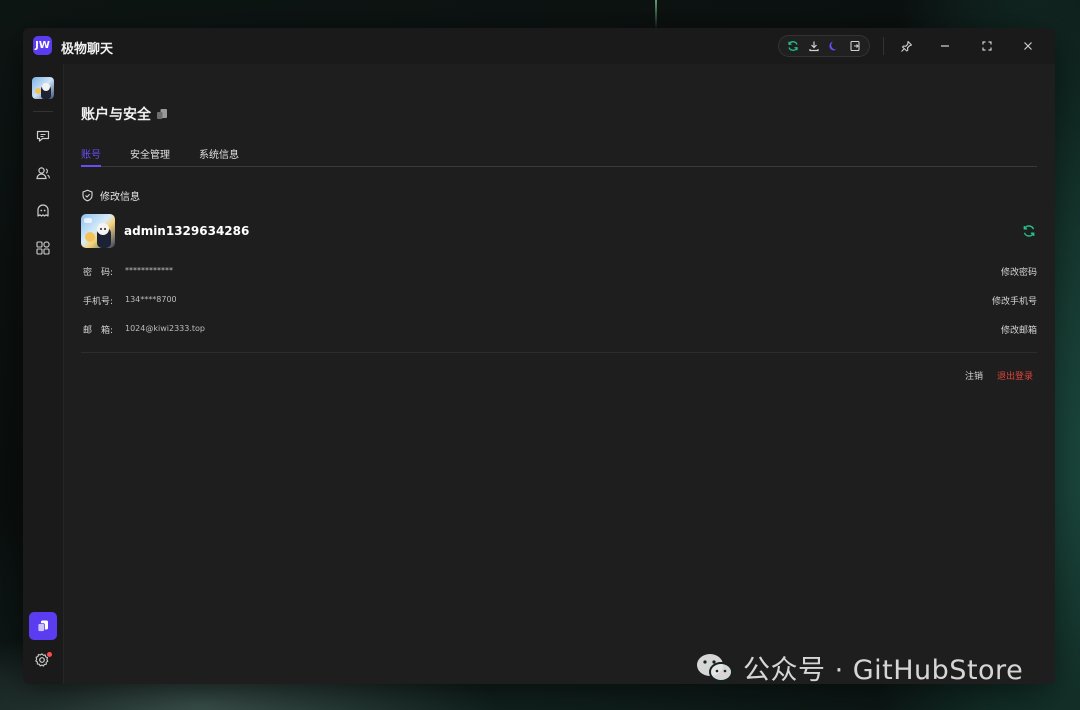 Image resolution: width=1080 pixels, height=710 pixels. I want to click on moon-icon, so click(834, 46).